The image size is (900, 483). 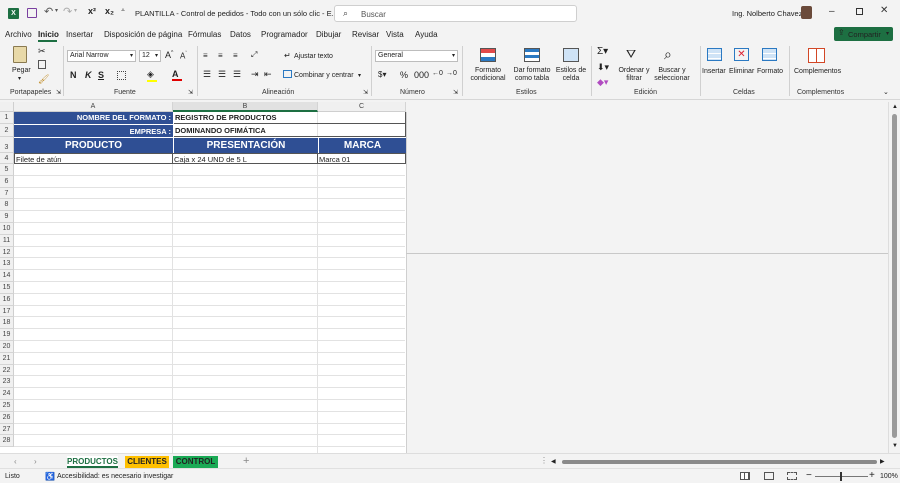 I want to click on row-header: 3, so click(x=7, y=145).